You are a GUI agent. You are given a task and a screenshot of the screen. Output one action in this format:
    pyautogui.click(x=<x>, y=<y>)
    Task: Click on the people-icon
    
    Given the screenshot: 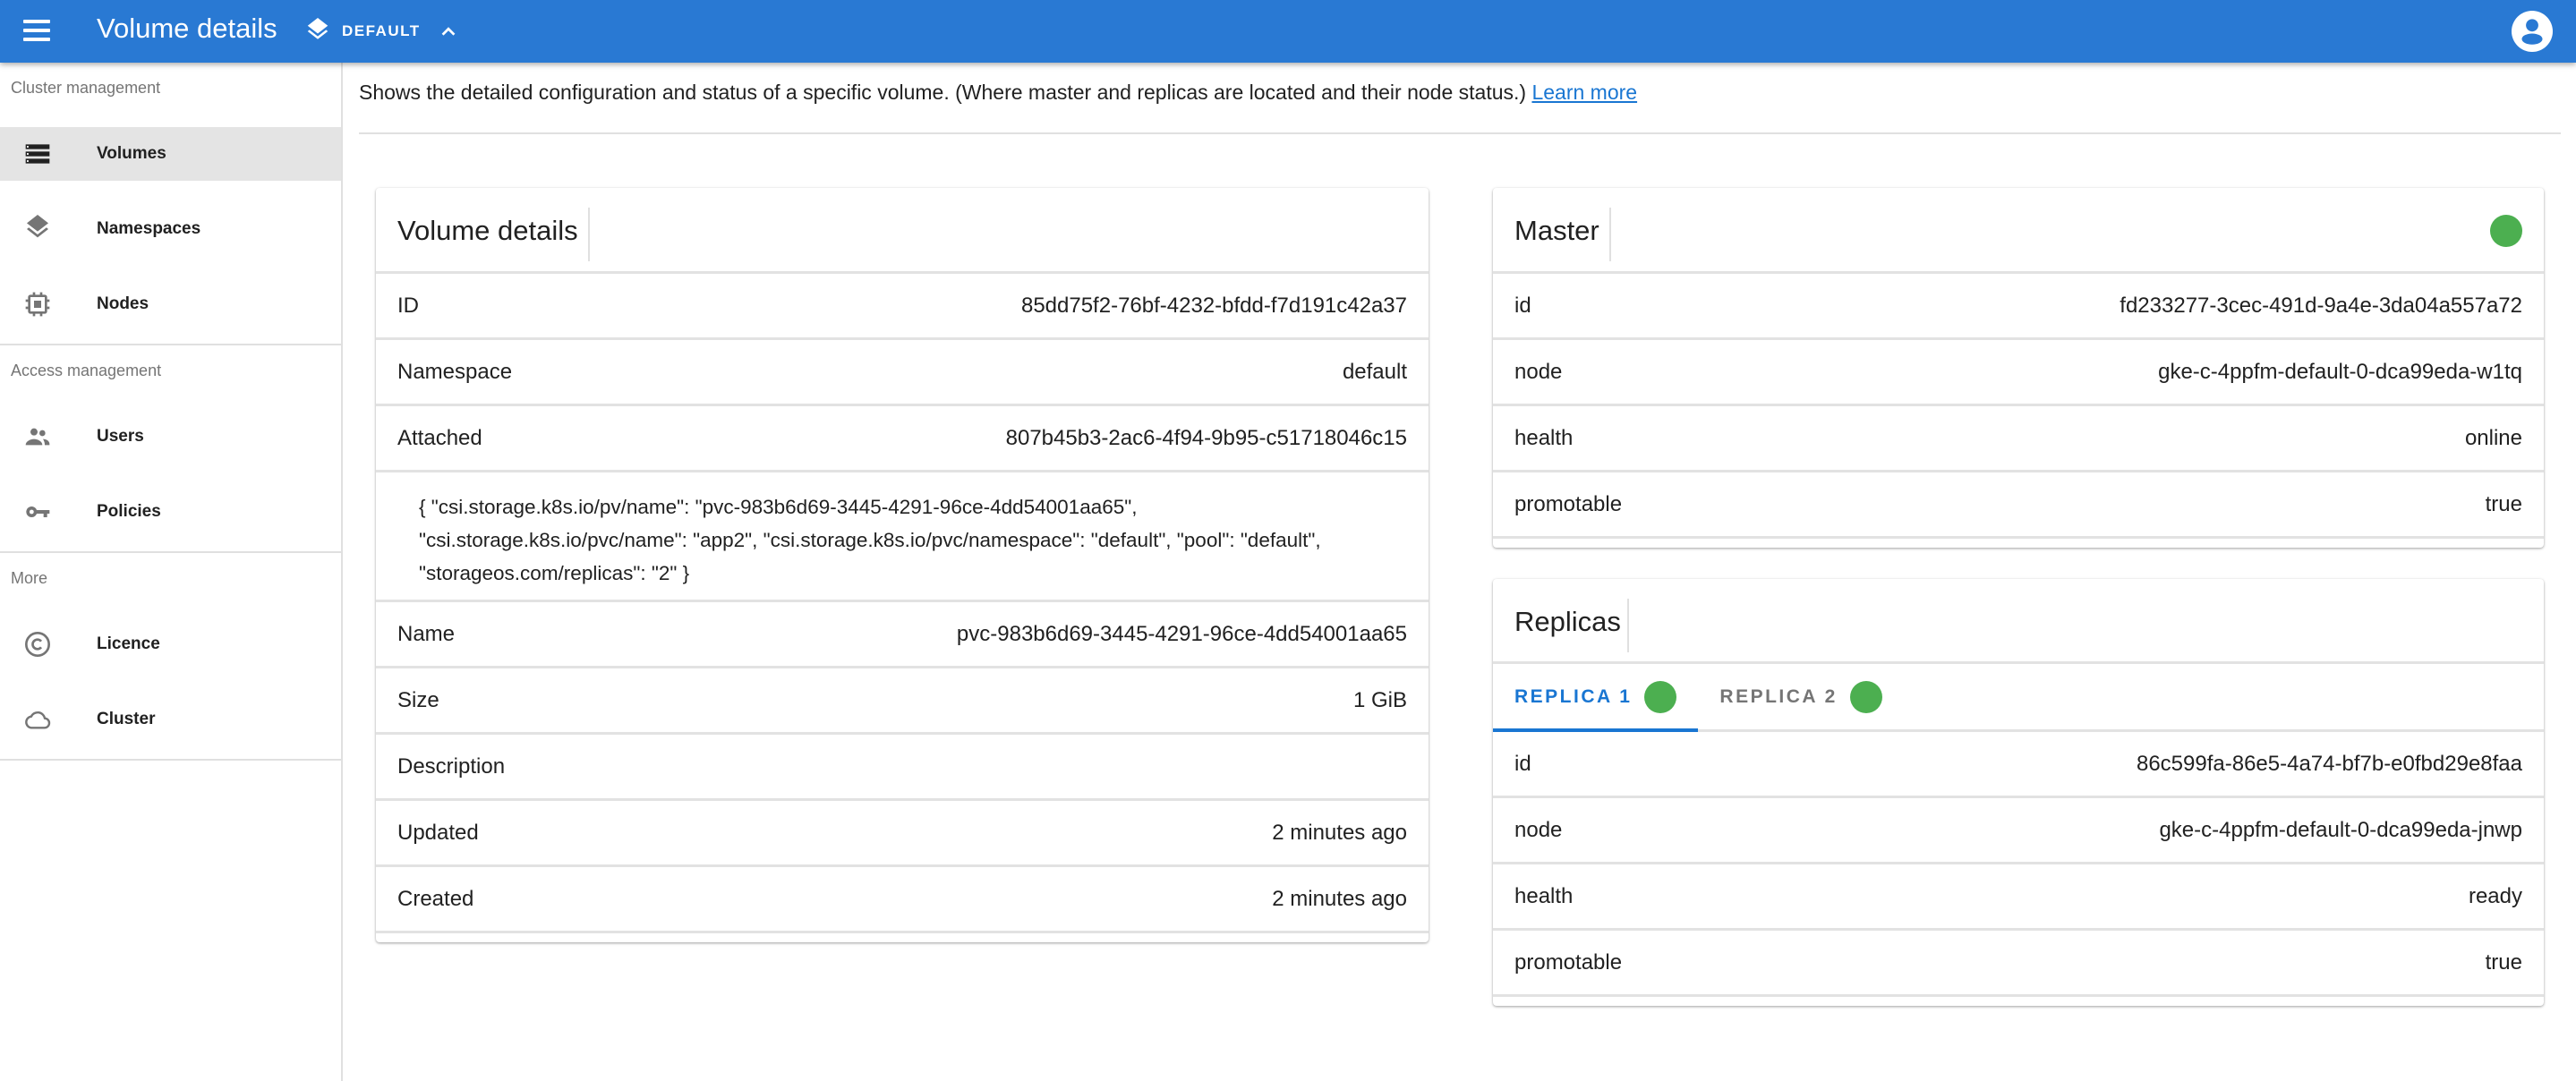 What is the action you would take?
    pyautogui.click(x=37, y=437)
    